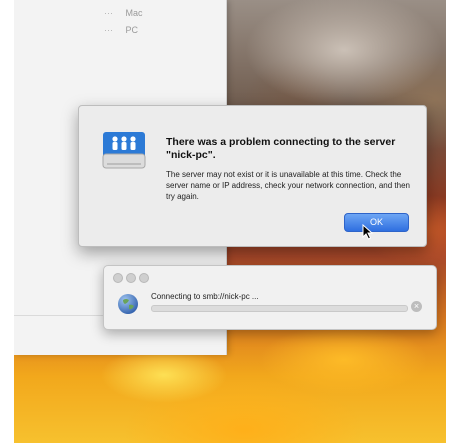 The height and width of the screenshot is (443, 454). I want to click on globe-icon, so click(128, 304).